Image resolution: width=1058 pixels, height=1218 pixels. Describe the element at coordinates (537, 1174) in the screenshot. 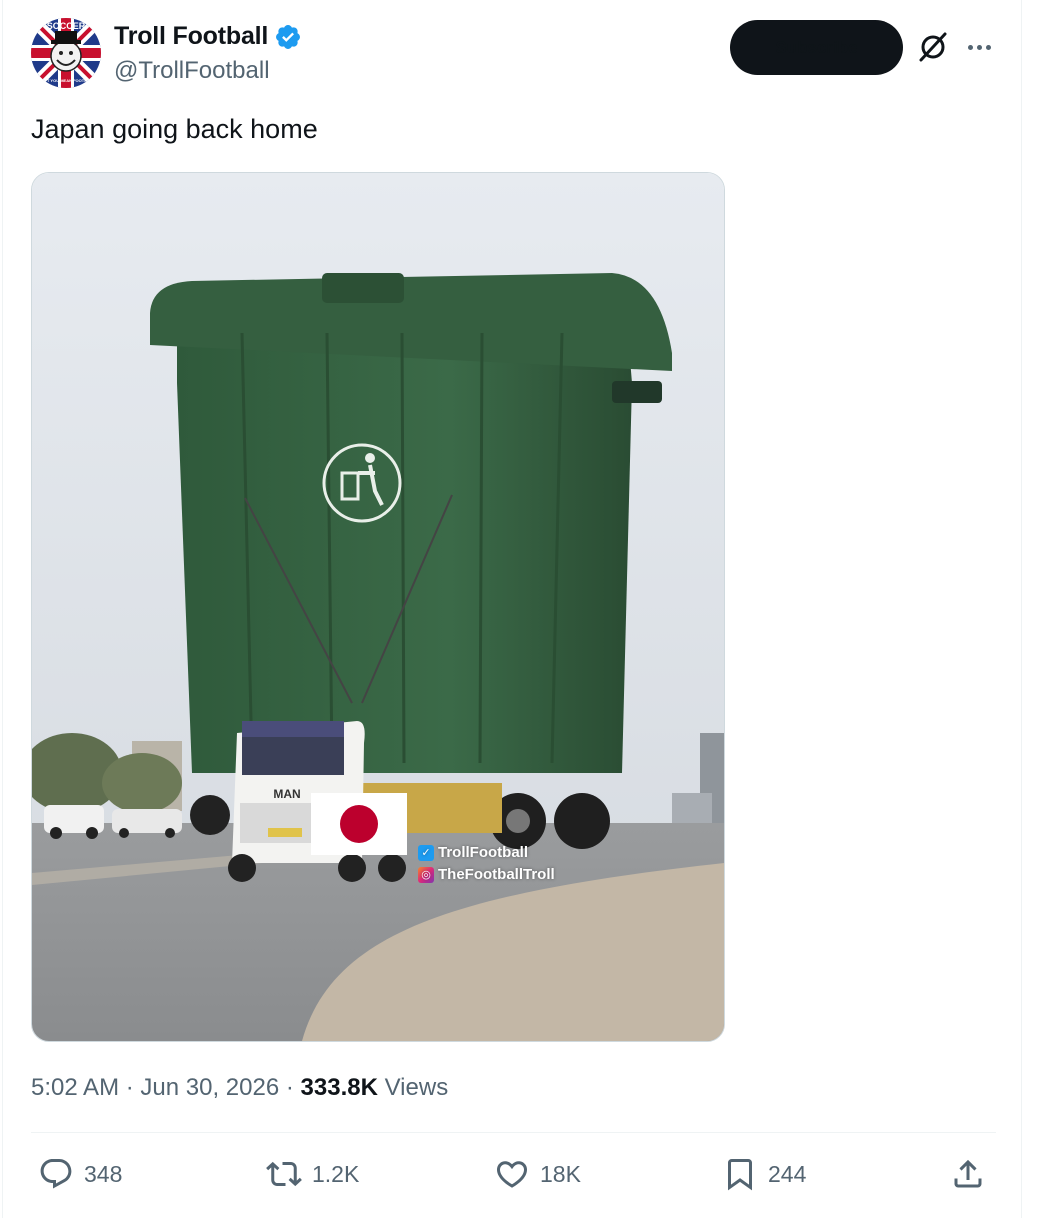

I see `like-button: 18K` at that location.